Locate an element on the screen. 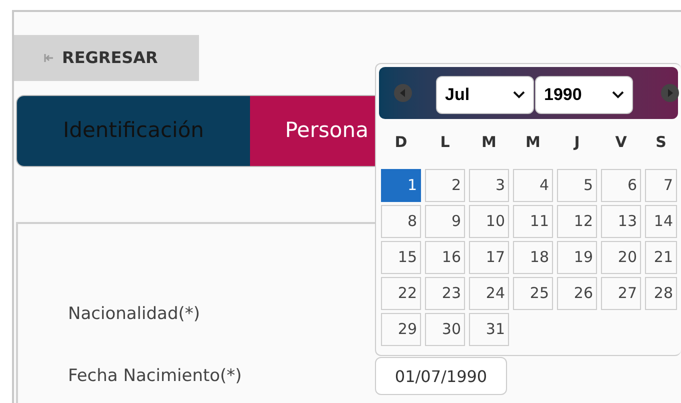 This screenshot has width=681, height=403. weekday-label: S is located at coordinates (661, 142).